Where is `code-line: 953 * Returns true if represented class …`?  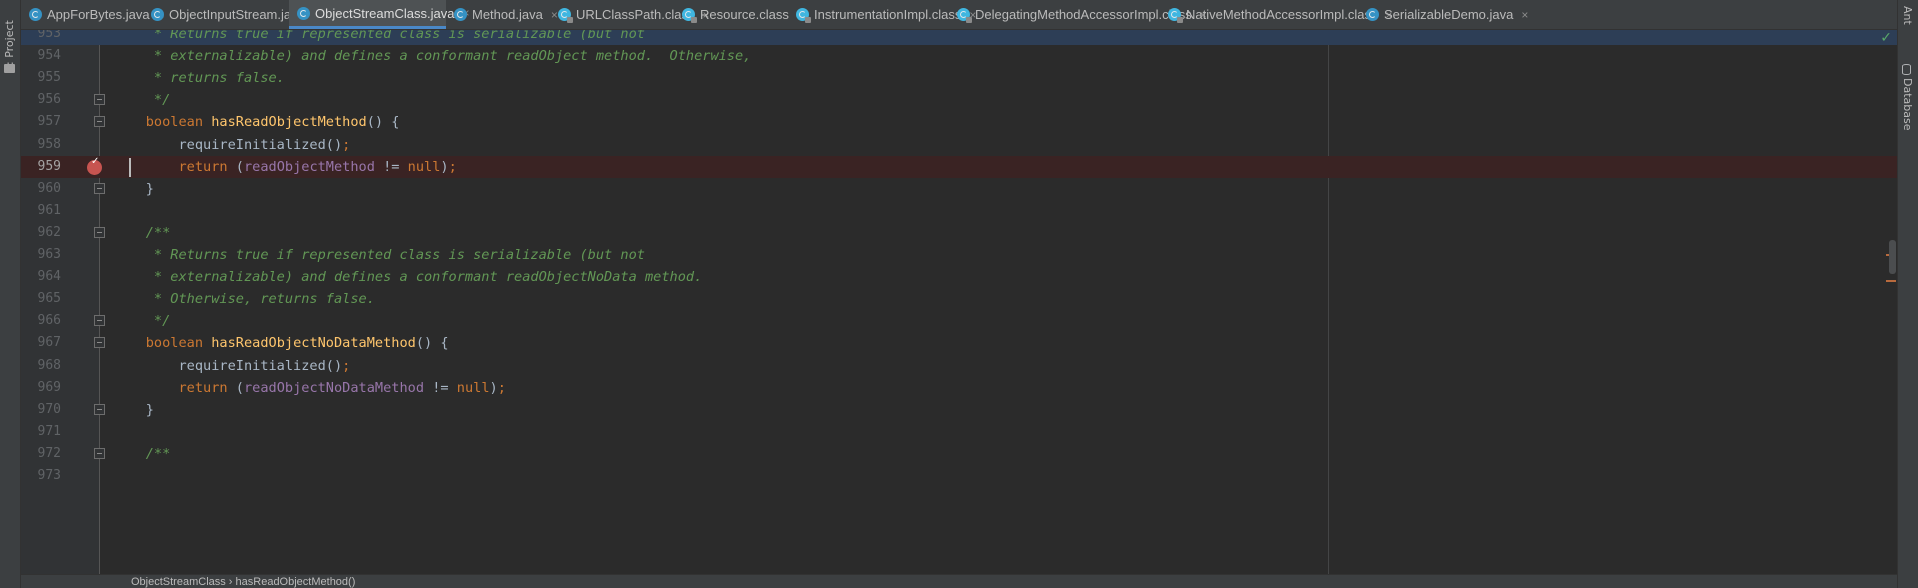 code-line: 953 * Returns true if represented class … is located at coordinates (959, 37).